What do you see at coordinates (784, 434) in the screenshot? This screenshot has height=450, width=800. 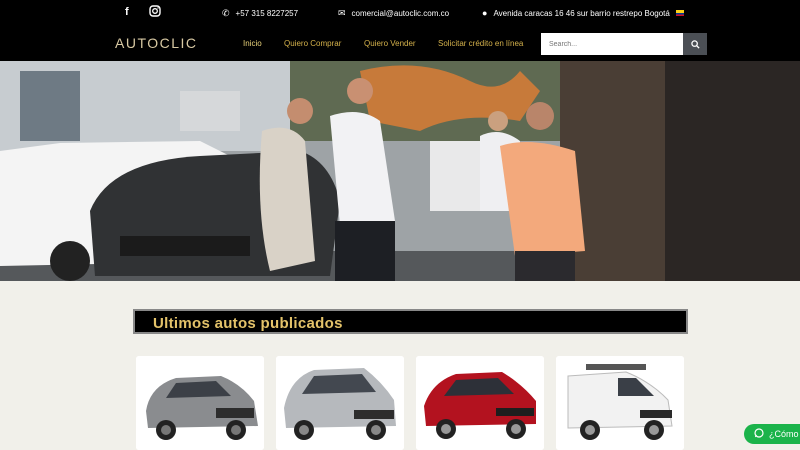 I see `whatsapp-label: ¿Cómo p` at bounding box center [784, 434].